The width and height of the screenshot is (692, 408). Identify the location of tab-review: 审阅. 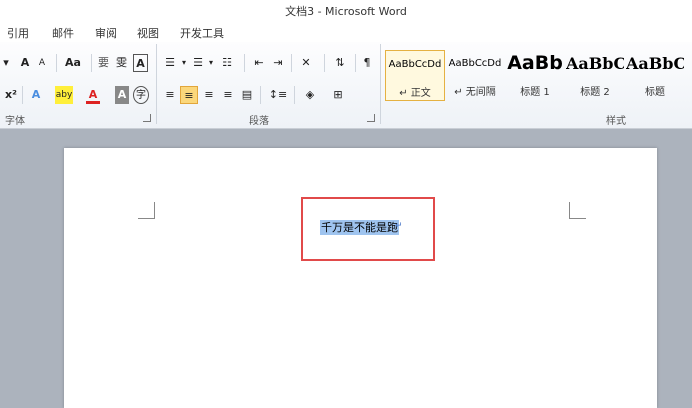
(106, 33).